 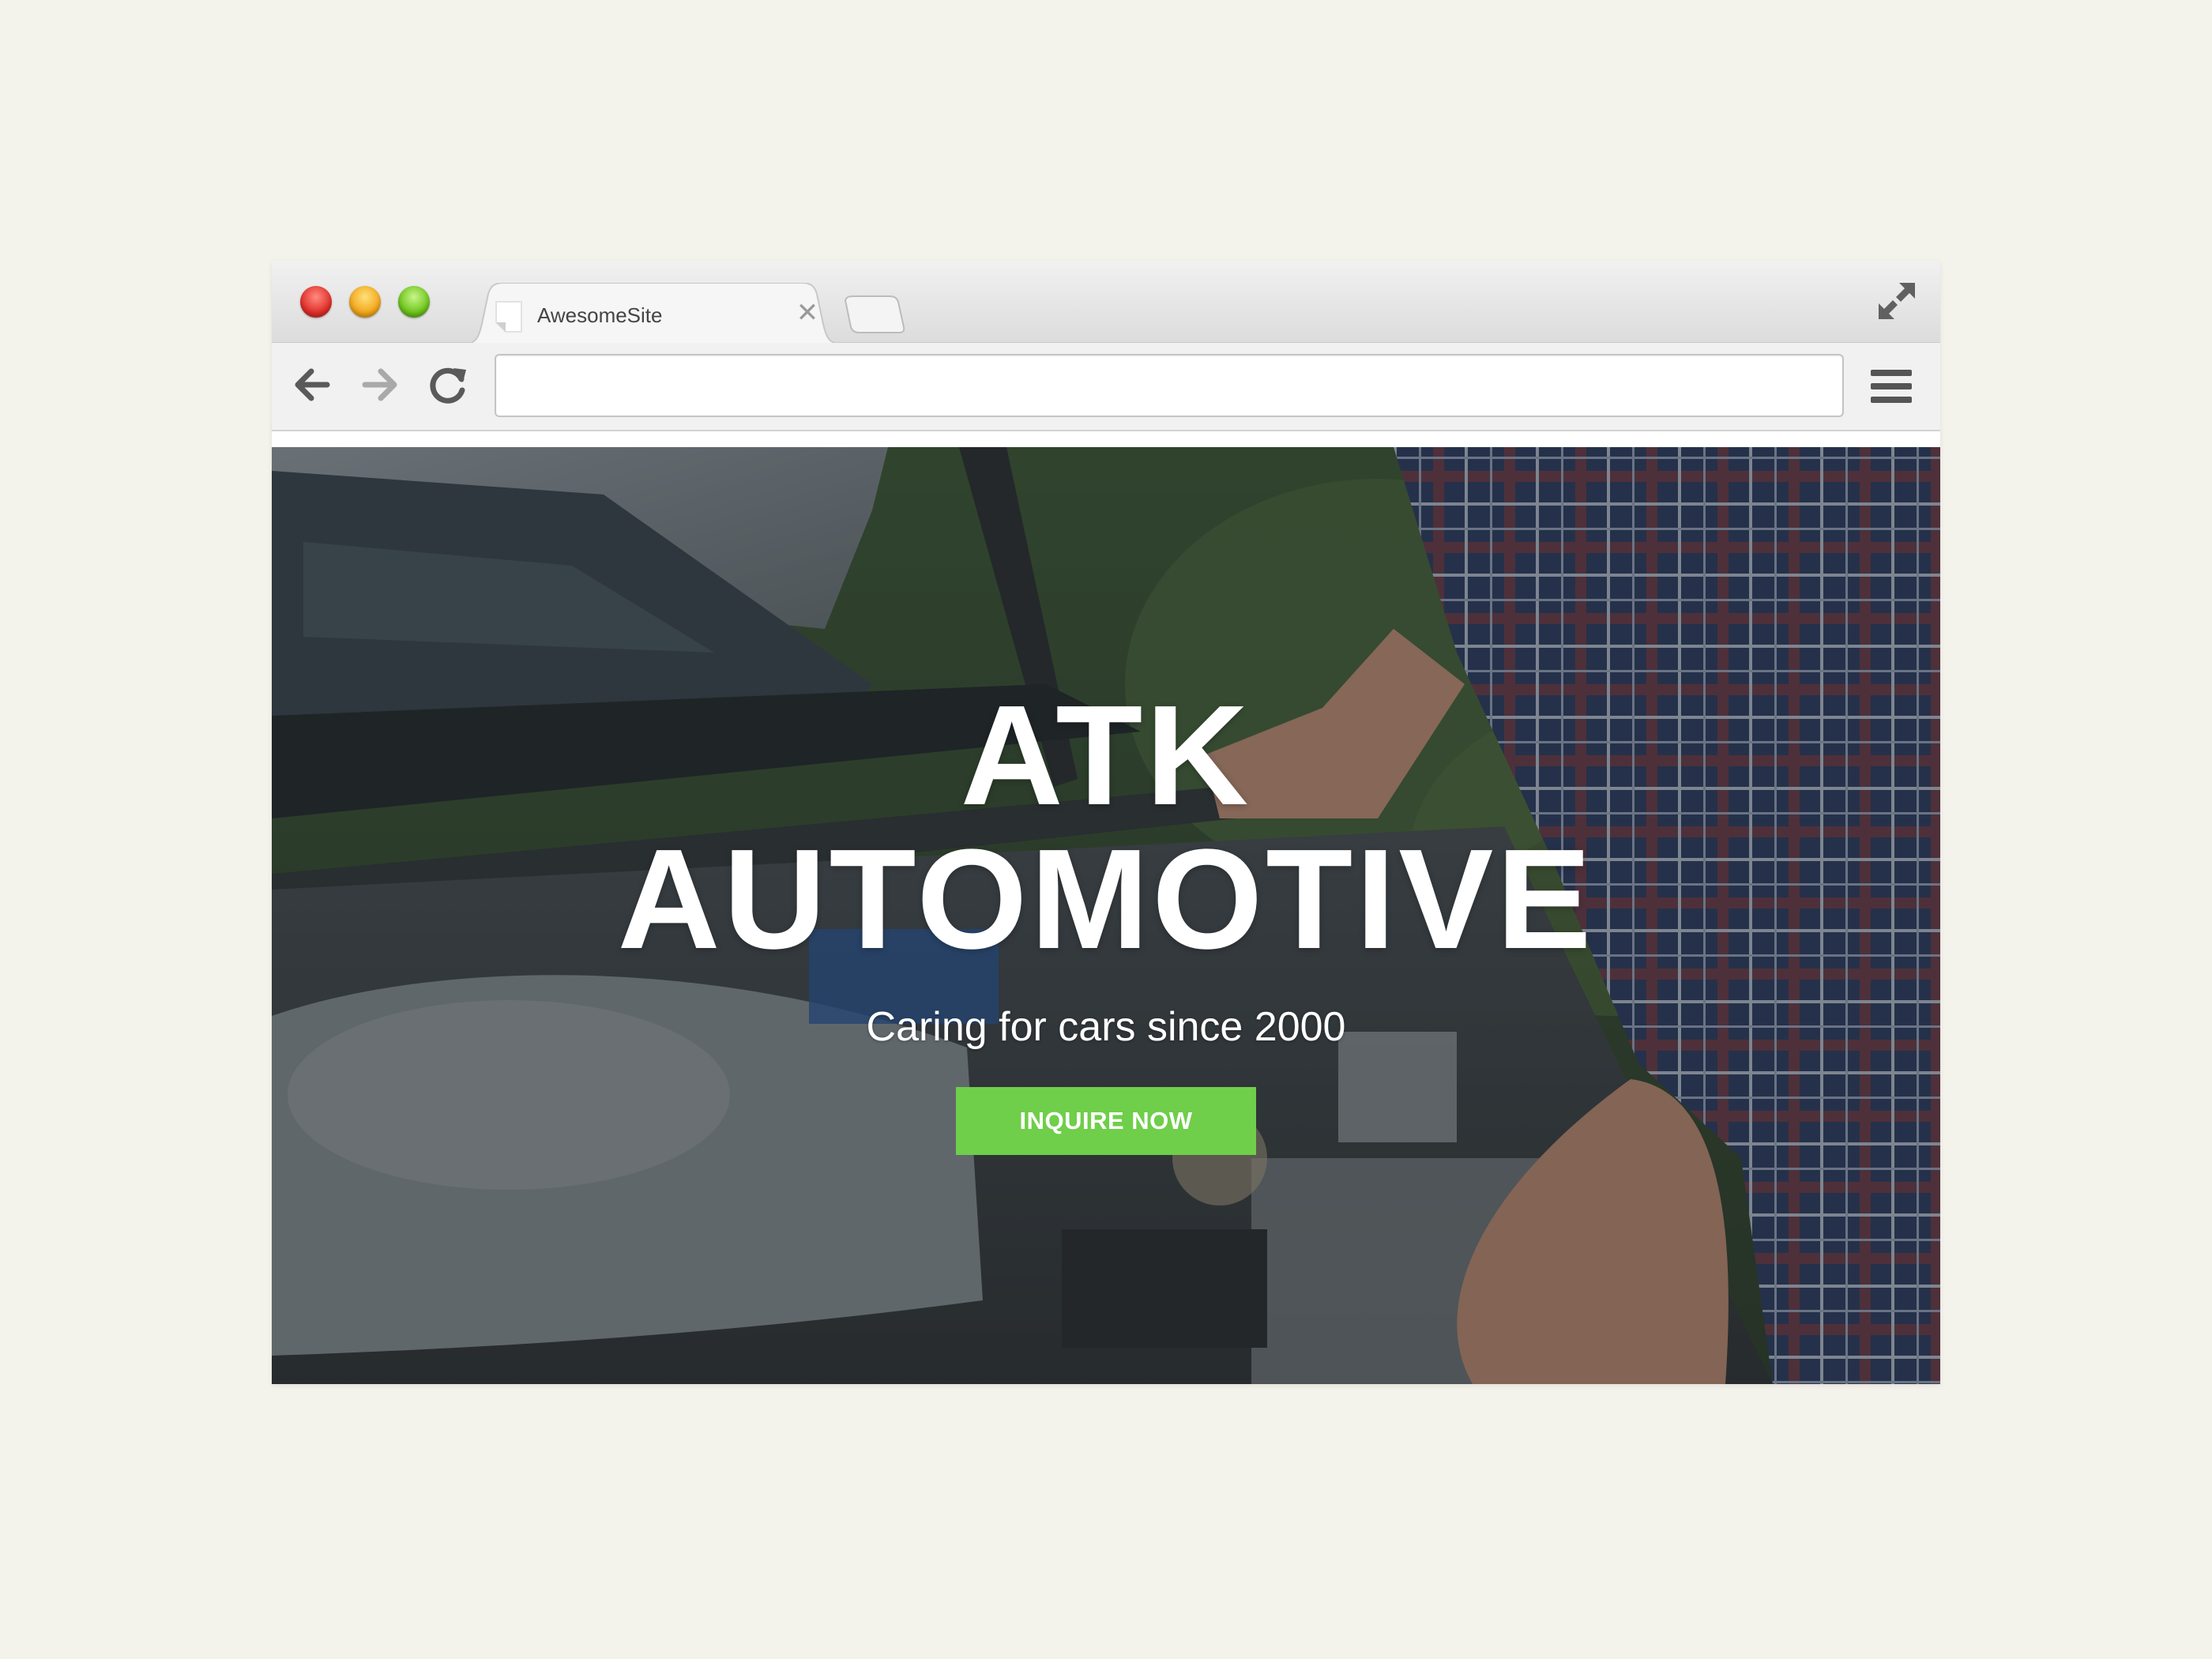 What do you see at coordinates (1106, 1027) in the screenshot?
I see `hero-subtitle: Caring for cars since 2000` at bounding box center [1106, 1027].